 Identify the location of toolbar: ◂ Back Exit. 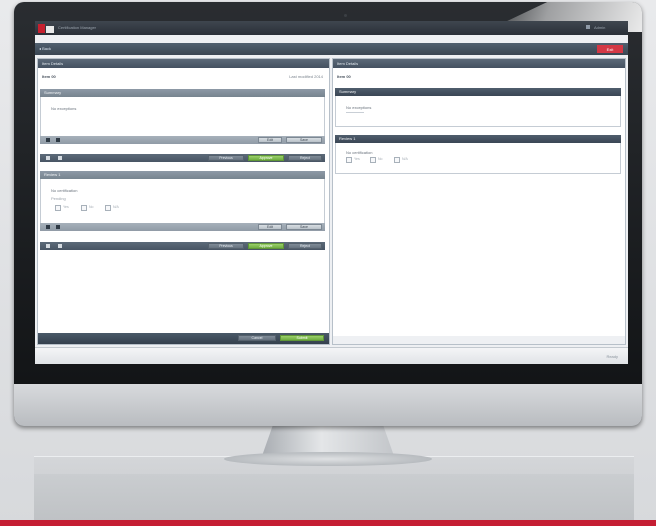
(331, 49).